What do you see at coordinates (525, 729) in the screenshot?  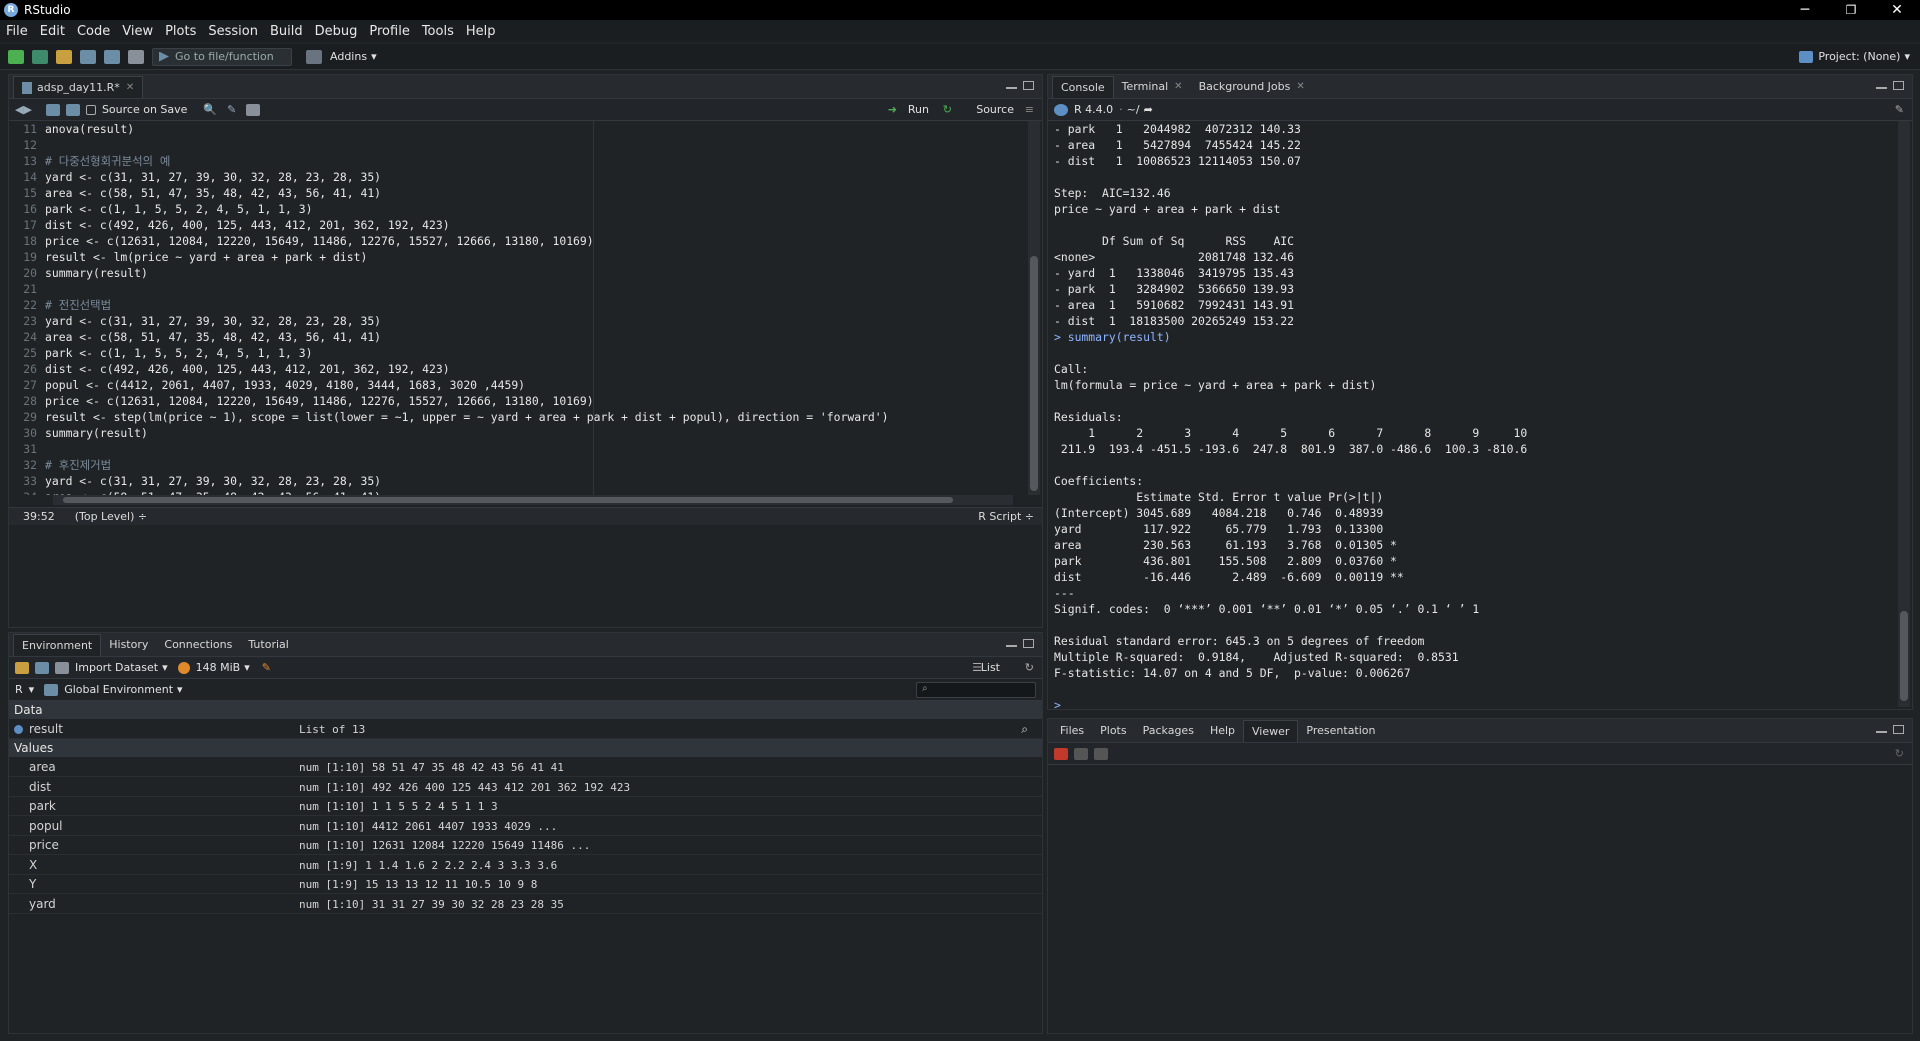 I see `env-data-row: result List of 13 ⌕` at bounding box center [525, 729].